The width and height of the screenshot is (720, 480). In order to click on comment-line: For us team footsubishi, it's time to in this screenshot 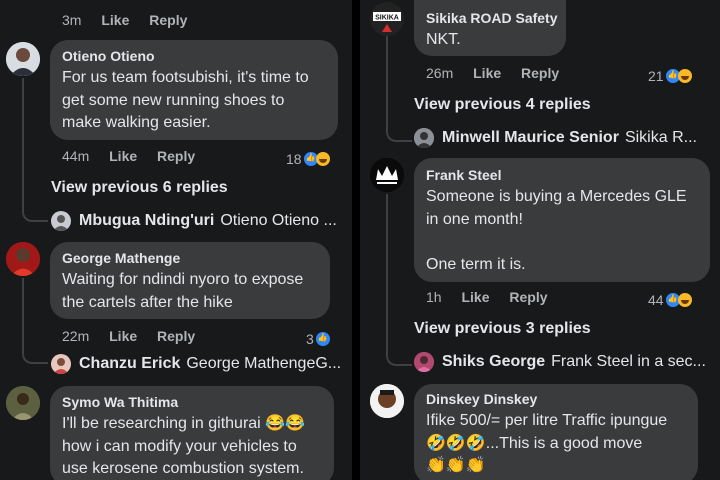, I will do `click(185, 77)`.